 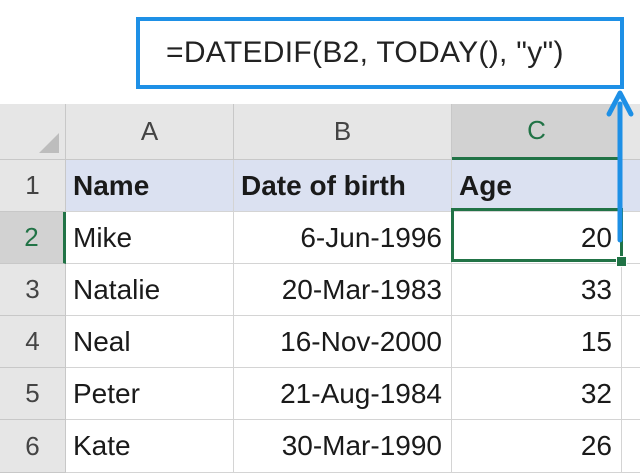 What do you see at coordinates (537, 132) in the screenshot?
I see `column-header-c: C` at bounding box center [537, 132].